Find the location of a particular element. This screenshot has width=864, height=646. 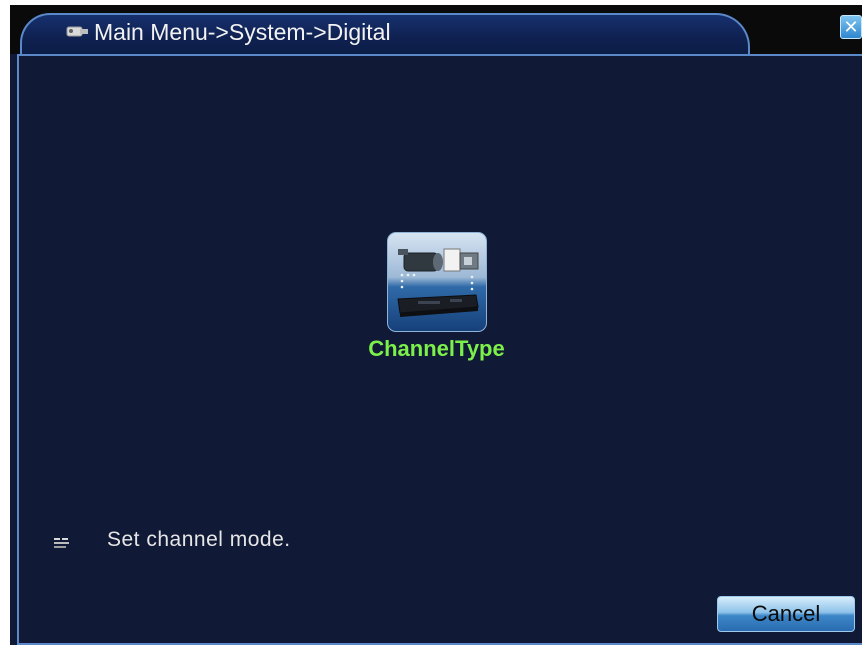

camera-icon is located at coordinates (78, 30).